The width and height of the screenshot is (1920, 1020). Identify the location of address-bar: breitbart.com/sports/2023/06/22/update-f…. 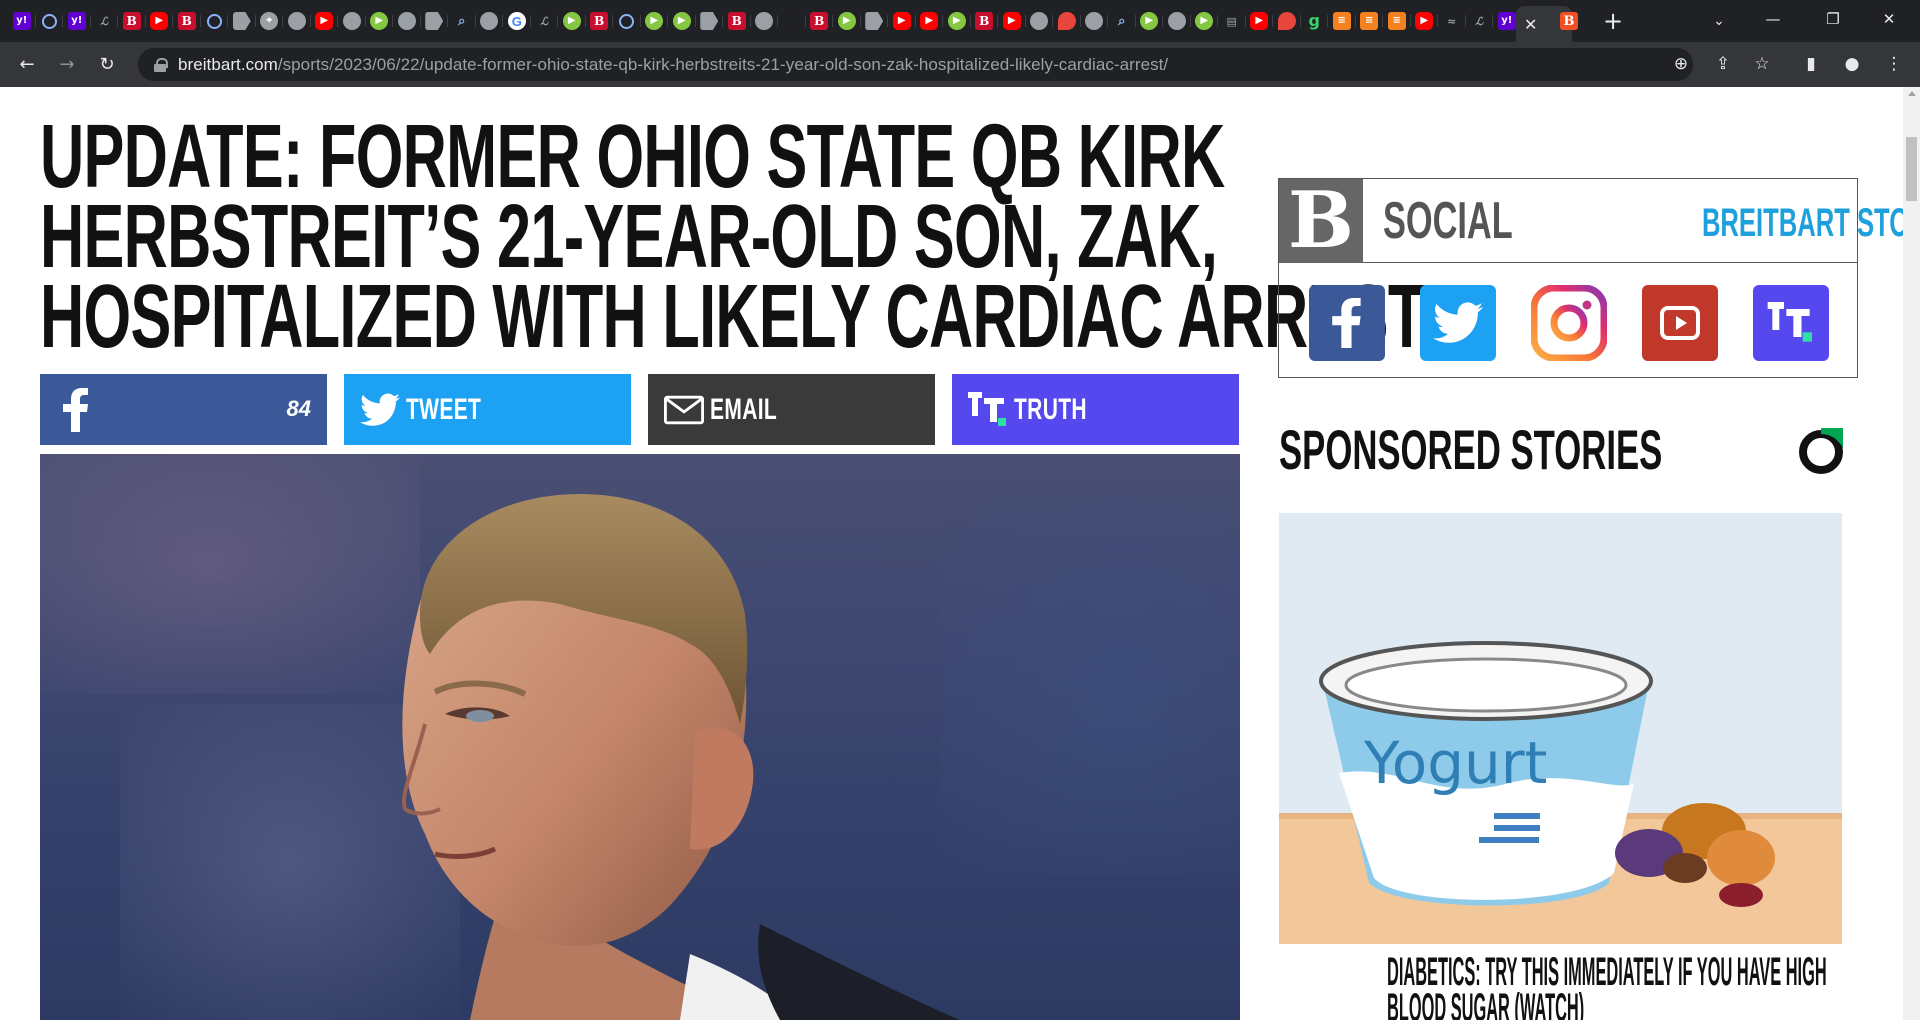
(915, 64).